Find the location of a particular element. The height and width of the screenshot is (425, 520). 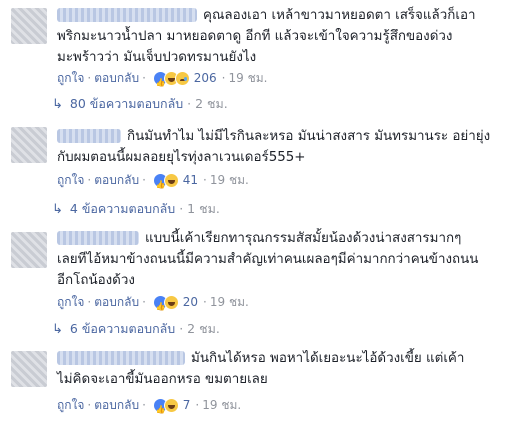

comment-line: กับผมตอนนี้ผมลอยยุไรทุ่งลาเวนเดอร์555+ is located at coordinates (181, 157).